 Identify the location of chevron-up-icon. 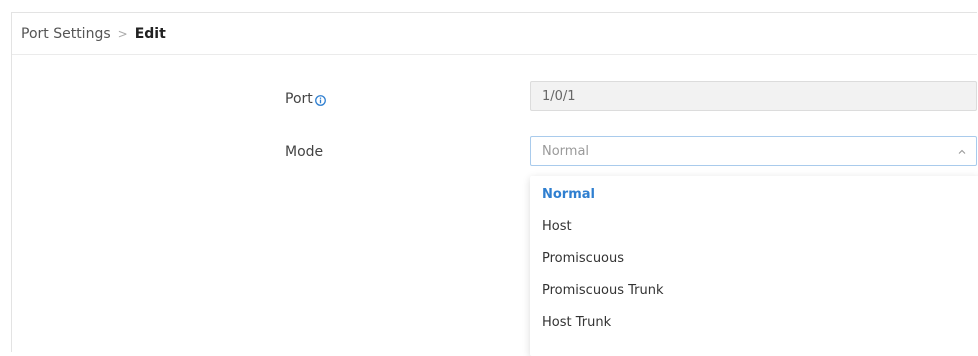
(962, 151).